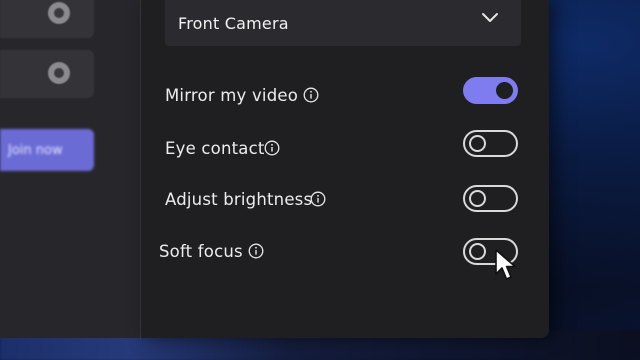 This screenshot has width=640, height=360. What do you see at coordinates (490, 90) in the screenshot?
I see `mirror-video-toggle` at bounding box center [490, 90].